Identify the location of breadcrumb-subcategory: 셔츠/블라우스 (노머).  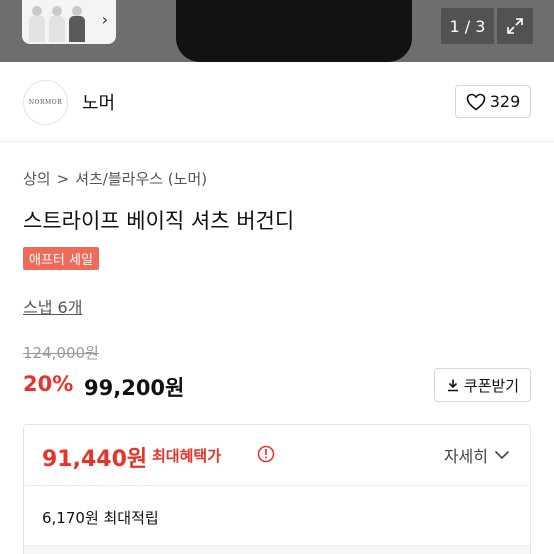
(141, 178).